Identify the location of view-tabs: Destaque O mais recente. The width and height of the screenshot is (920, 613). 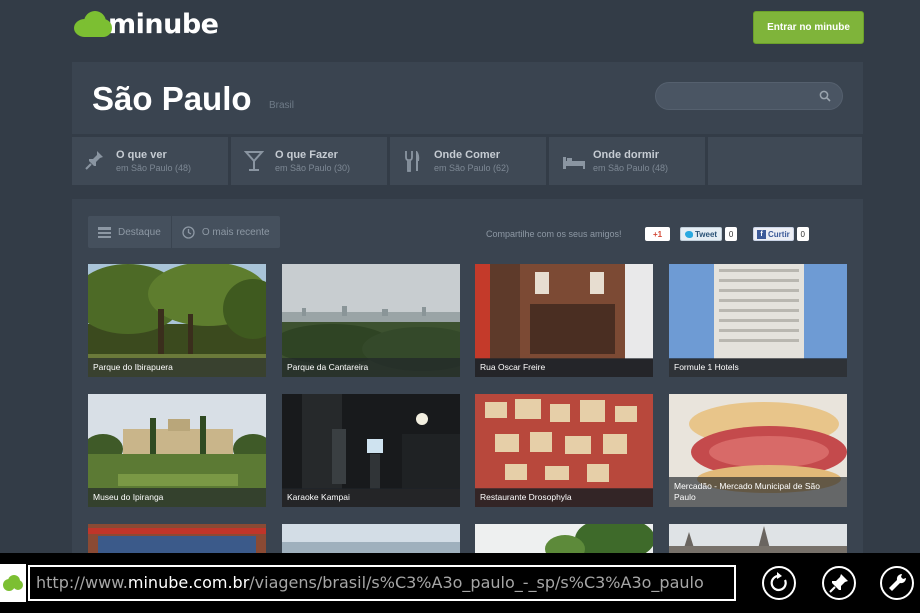
(184, 232).